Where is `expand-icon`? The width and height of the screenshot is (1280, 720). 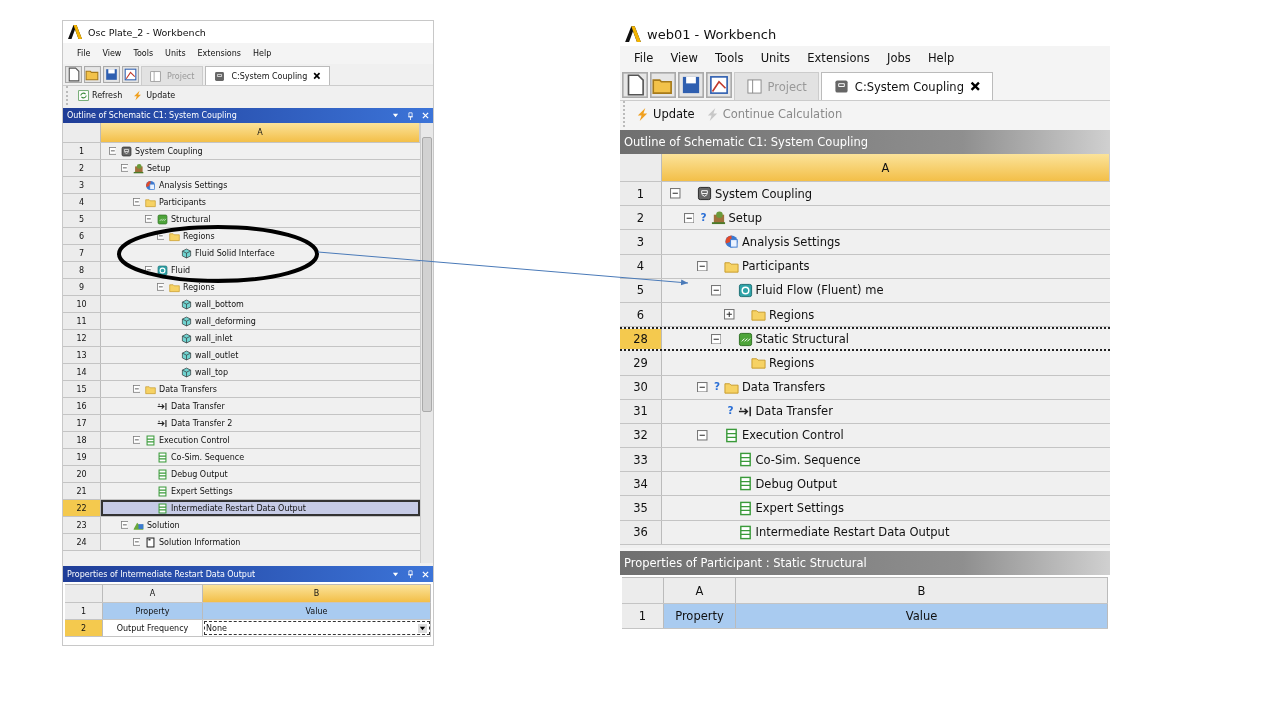
expand-icon is located at coordinates (729, 314).